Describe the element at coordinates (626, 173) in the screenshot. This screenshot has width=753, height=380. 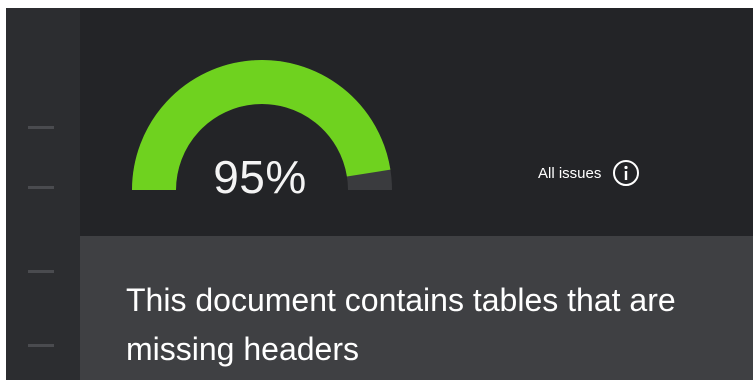
I see `info-icon` at that location.